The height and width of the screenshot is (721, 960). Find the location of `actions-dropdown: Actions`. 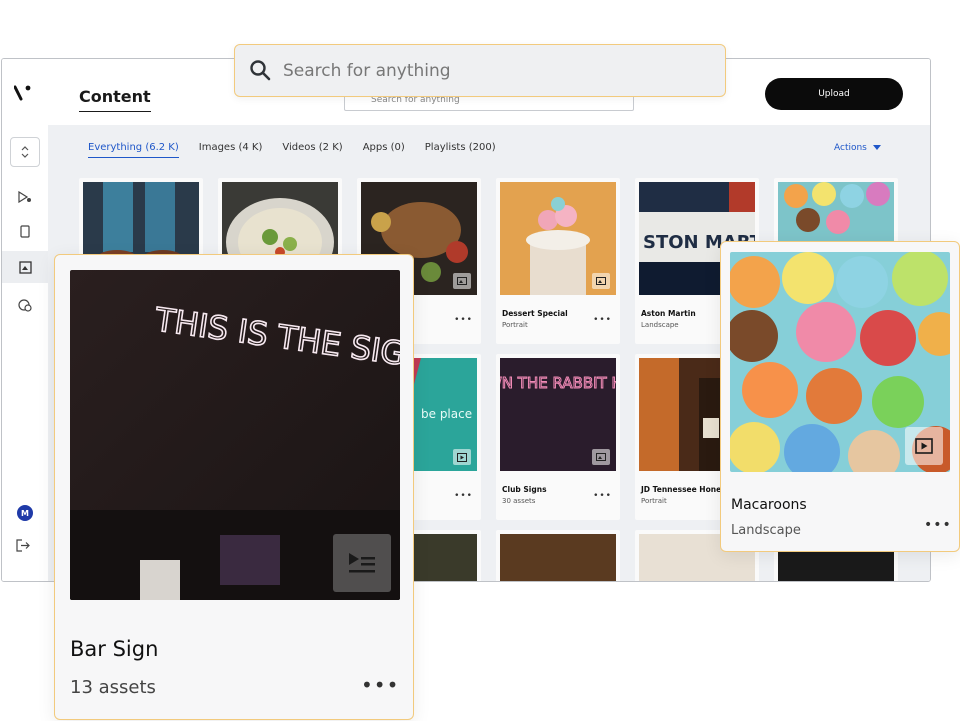

actions-dropdown: Actions is located at coordinates (857, 148).